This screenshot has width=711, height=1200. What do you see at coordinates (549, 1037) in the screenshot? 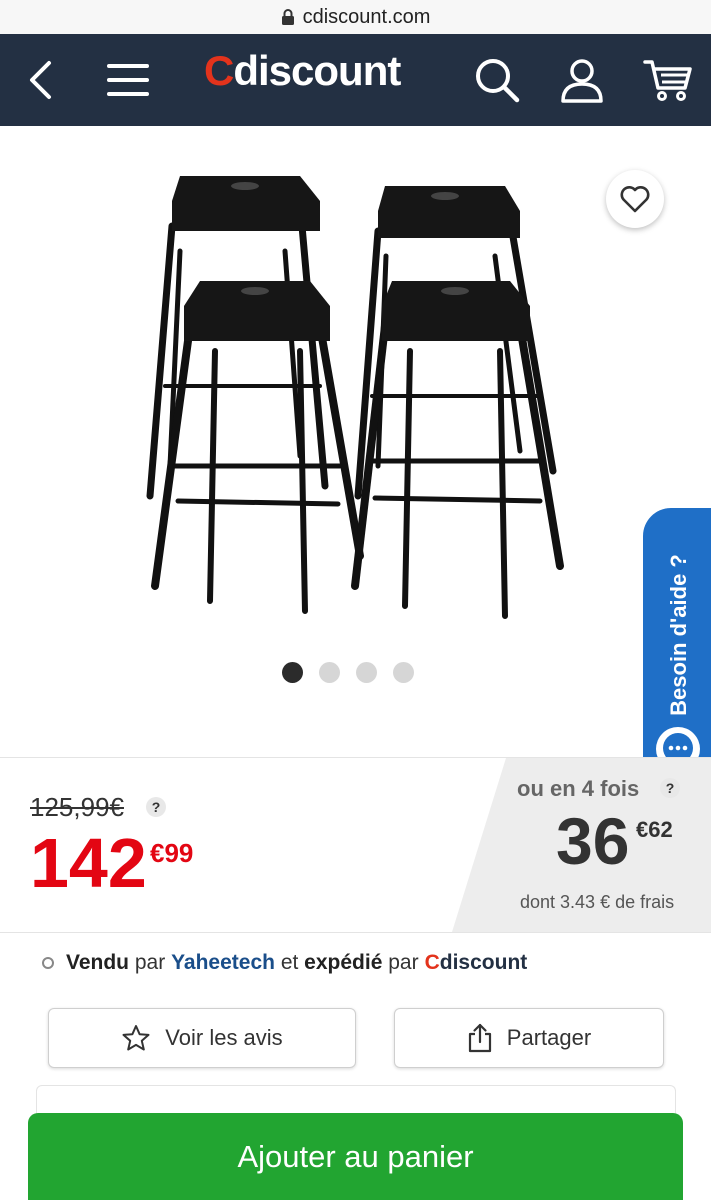
I see `share-button-label: Partager` at bounding box center [549, 1037].